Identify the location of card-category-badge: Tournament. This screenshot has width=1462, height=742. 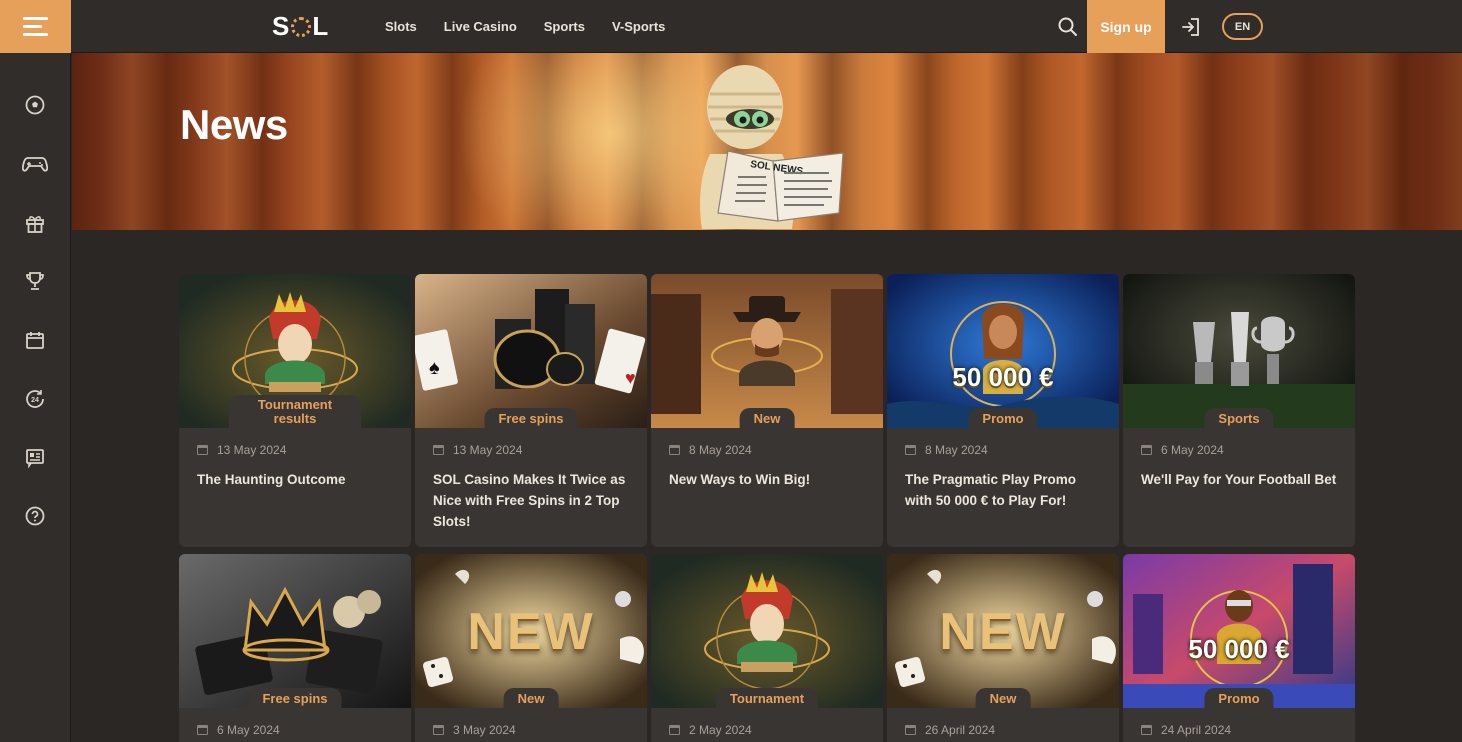
(767, 698).